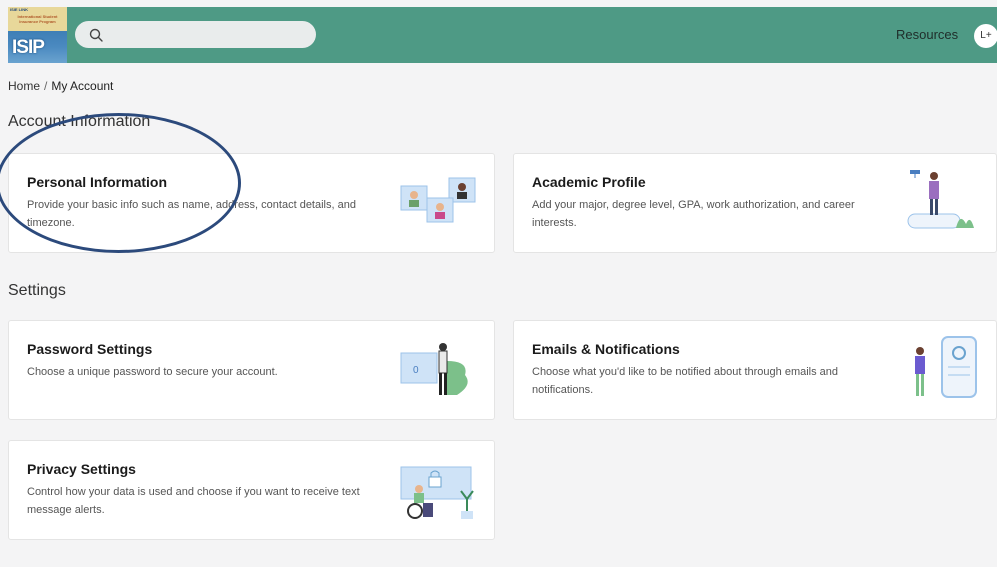 The image size is (997, 567). I want to click on phone-notification-illustration, so click(946, 367).